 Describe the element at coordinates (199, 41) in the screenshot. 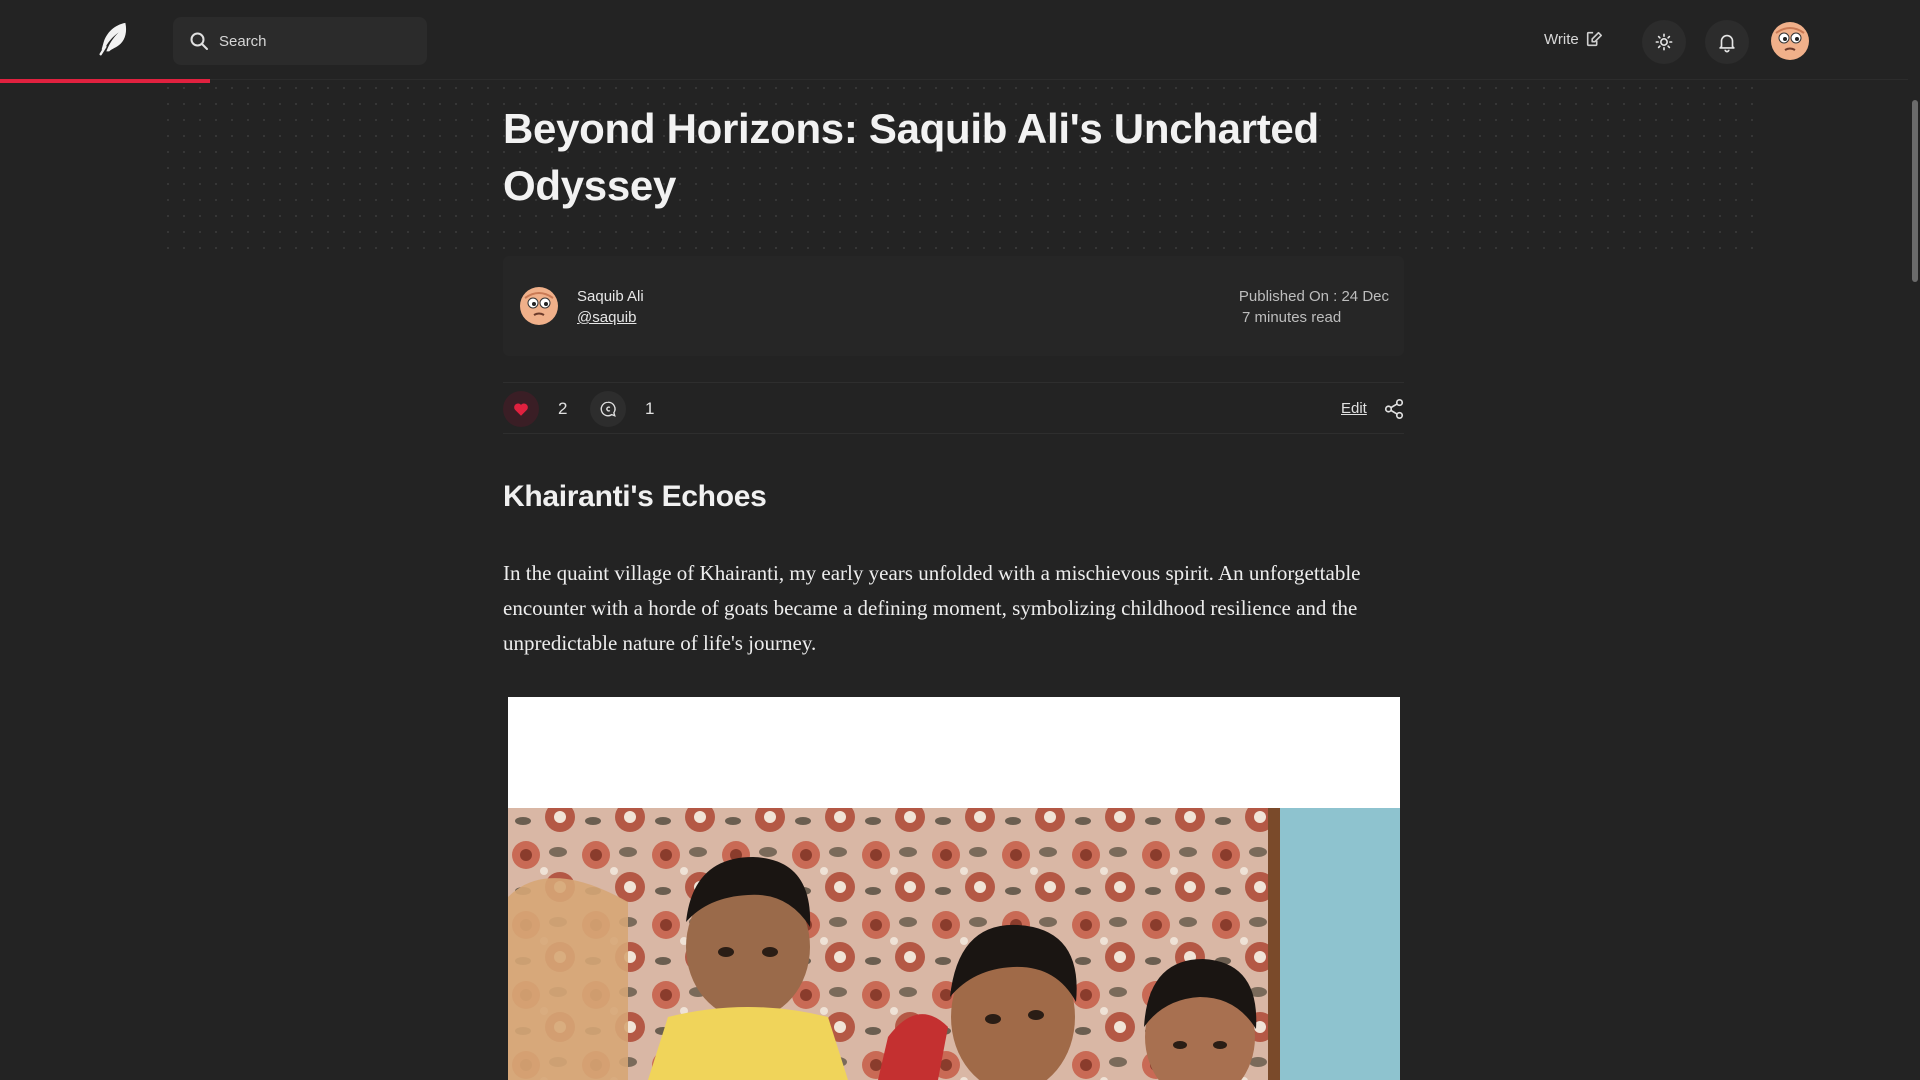

I see `search-icon` at that location.